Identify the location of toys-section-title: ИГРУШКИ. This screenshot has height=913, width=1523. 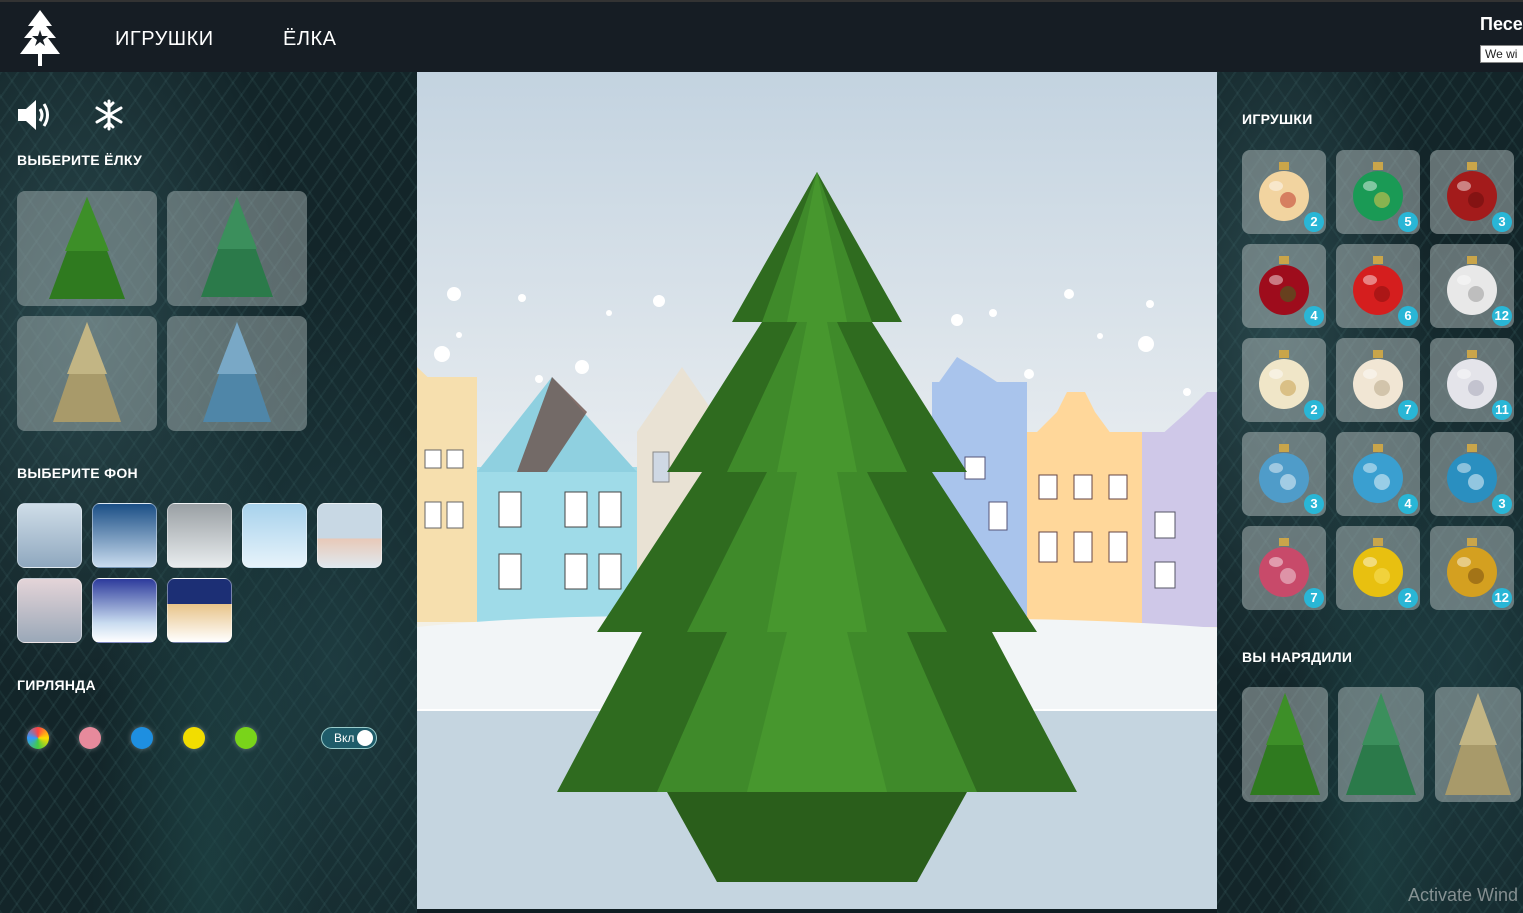
(1277, 119).